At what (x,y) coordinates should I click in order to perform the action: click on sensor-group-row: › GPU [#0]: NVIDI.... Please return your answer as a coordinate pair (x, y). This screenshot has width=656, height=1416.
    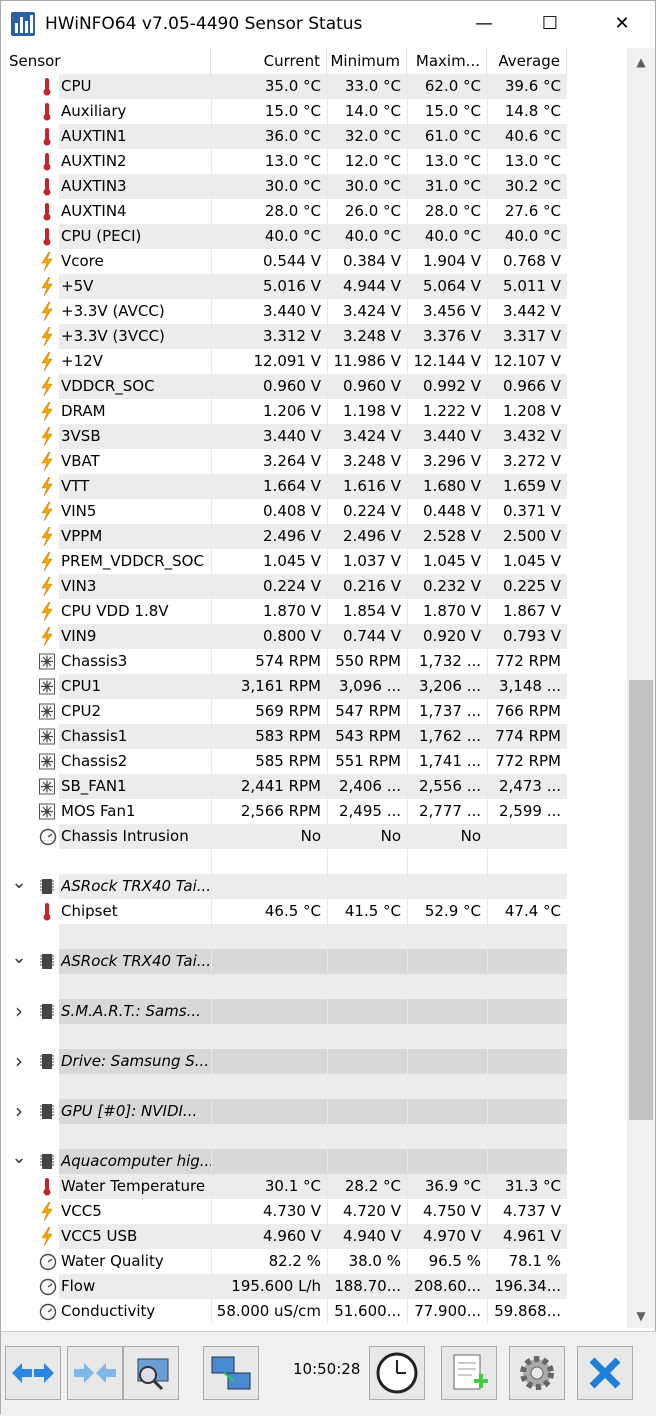
    Looking at the image, I should click on (284, 1111).